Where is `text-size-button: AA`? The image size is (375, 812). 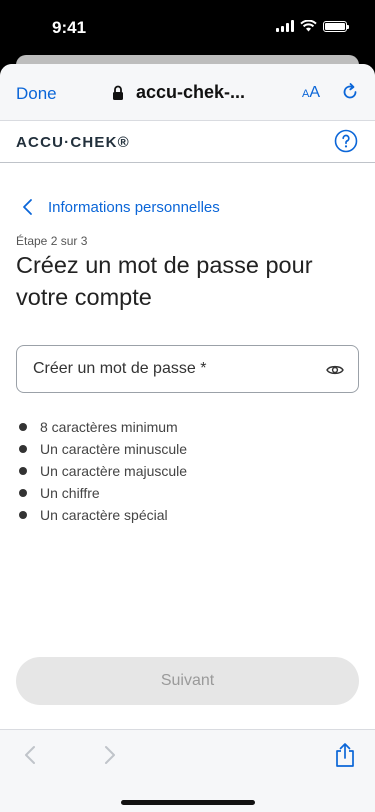 text-size-button: AA is located at coordinates (311, 93).